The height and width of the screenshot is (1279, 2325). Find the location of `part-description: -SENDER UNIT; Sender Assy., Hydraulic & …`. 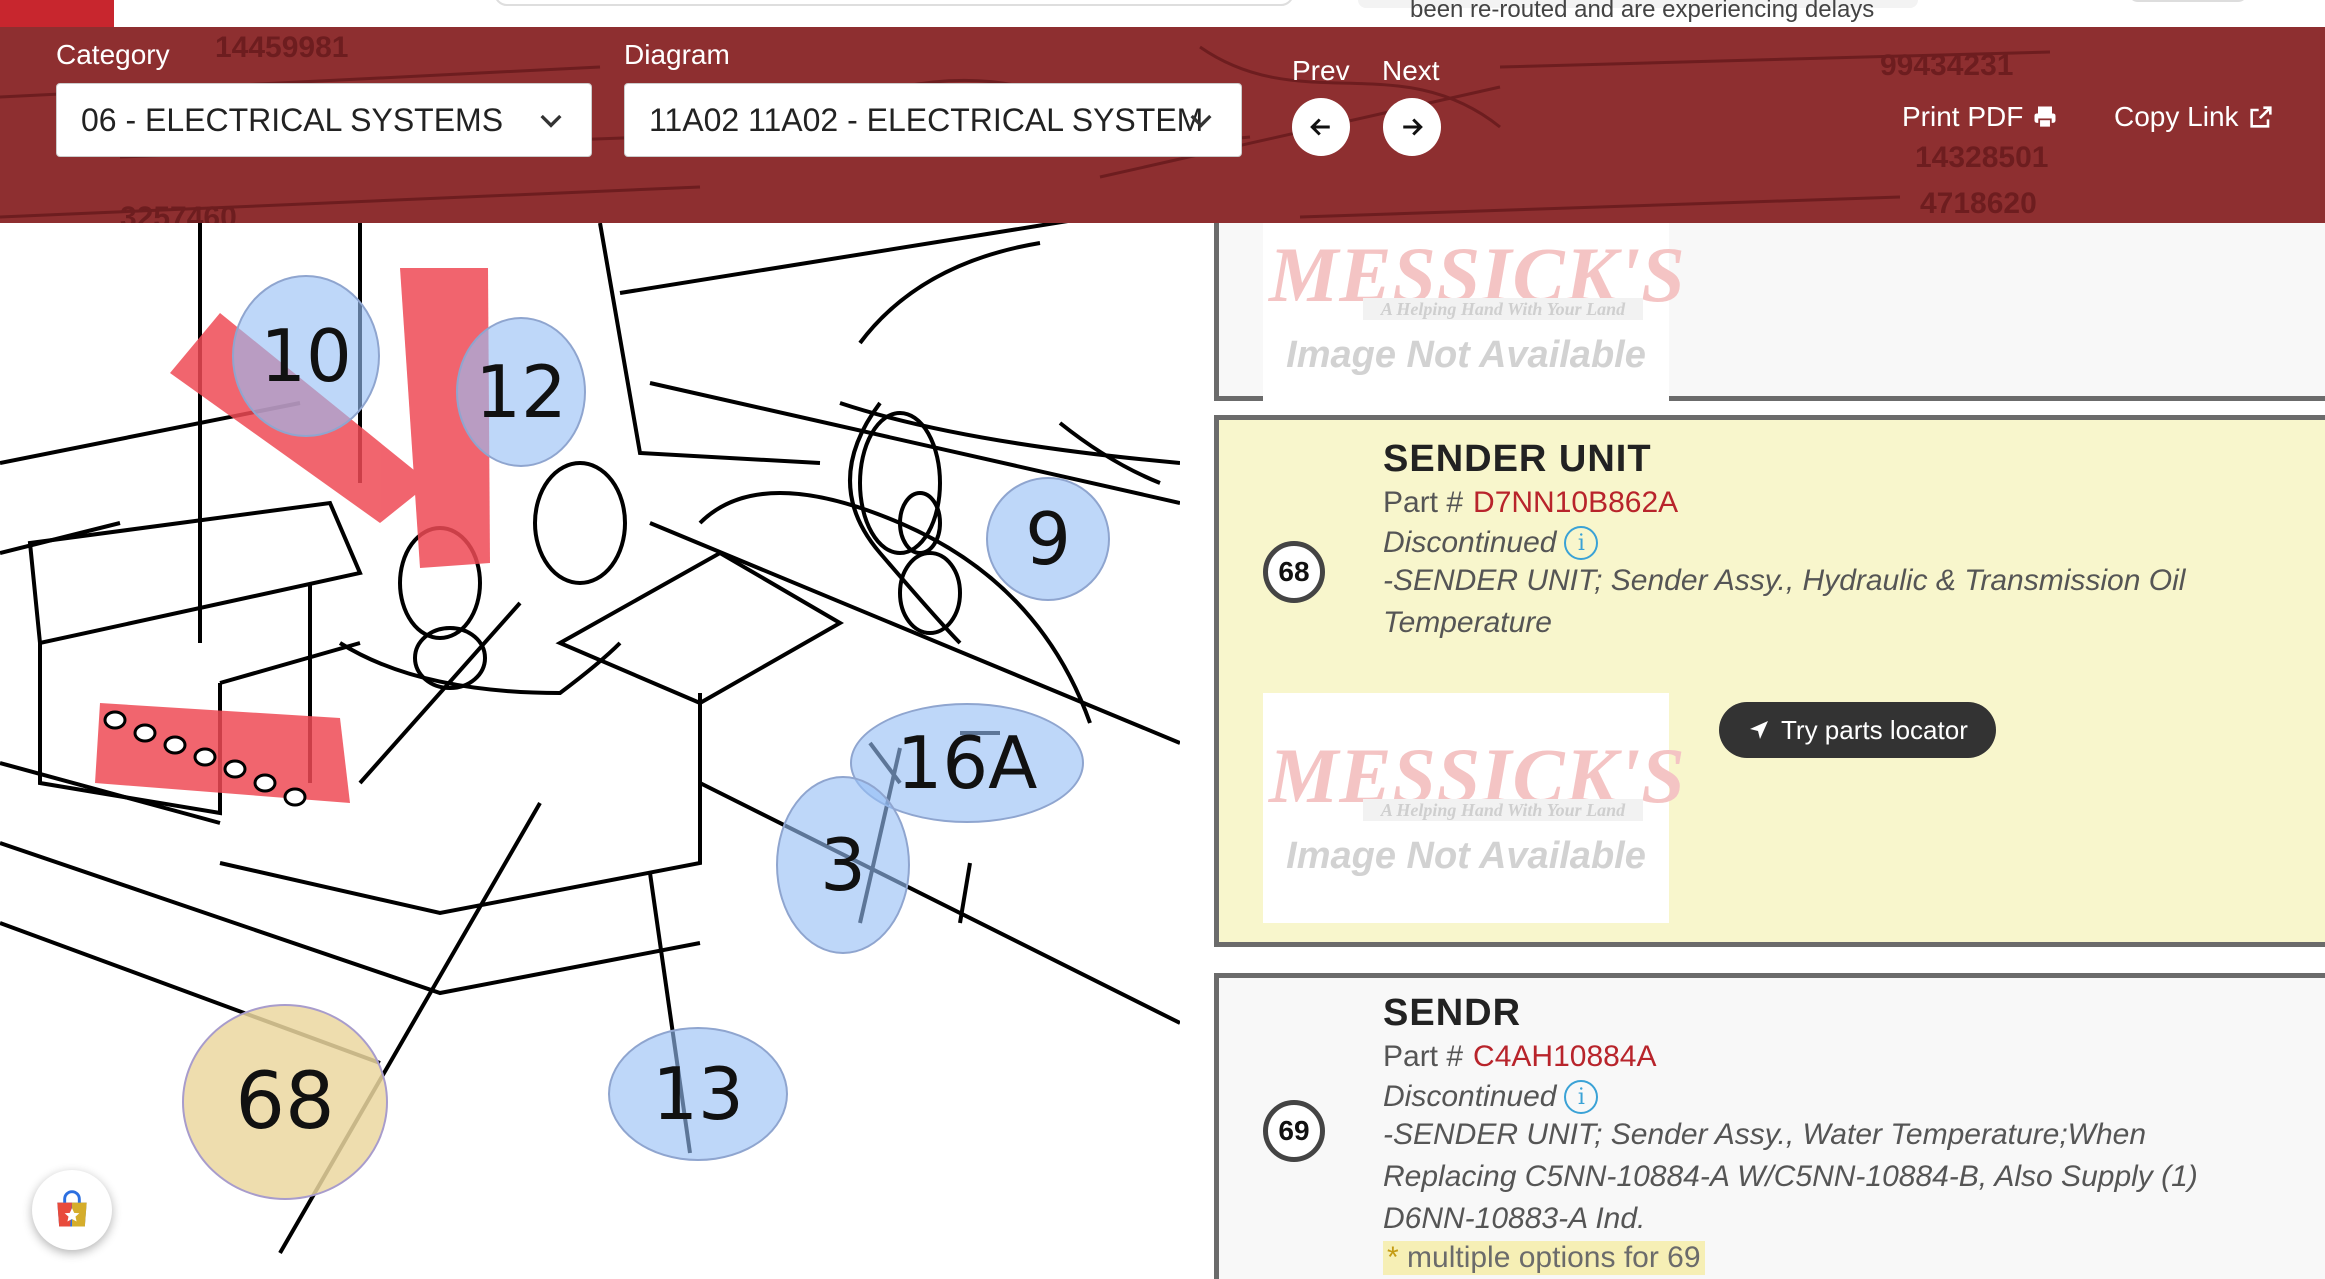

part-description: -SENDER UNIT; Sender Assy., Hydraulic & … is located at coordinates (1784, 601).